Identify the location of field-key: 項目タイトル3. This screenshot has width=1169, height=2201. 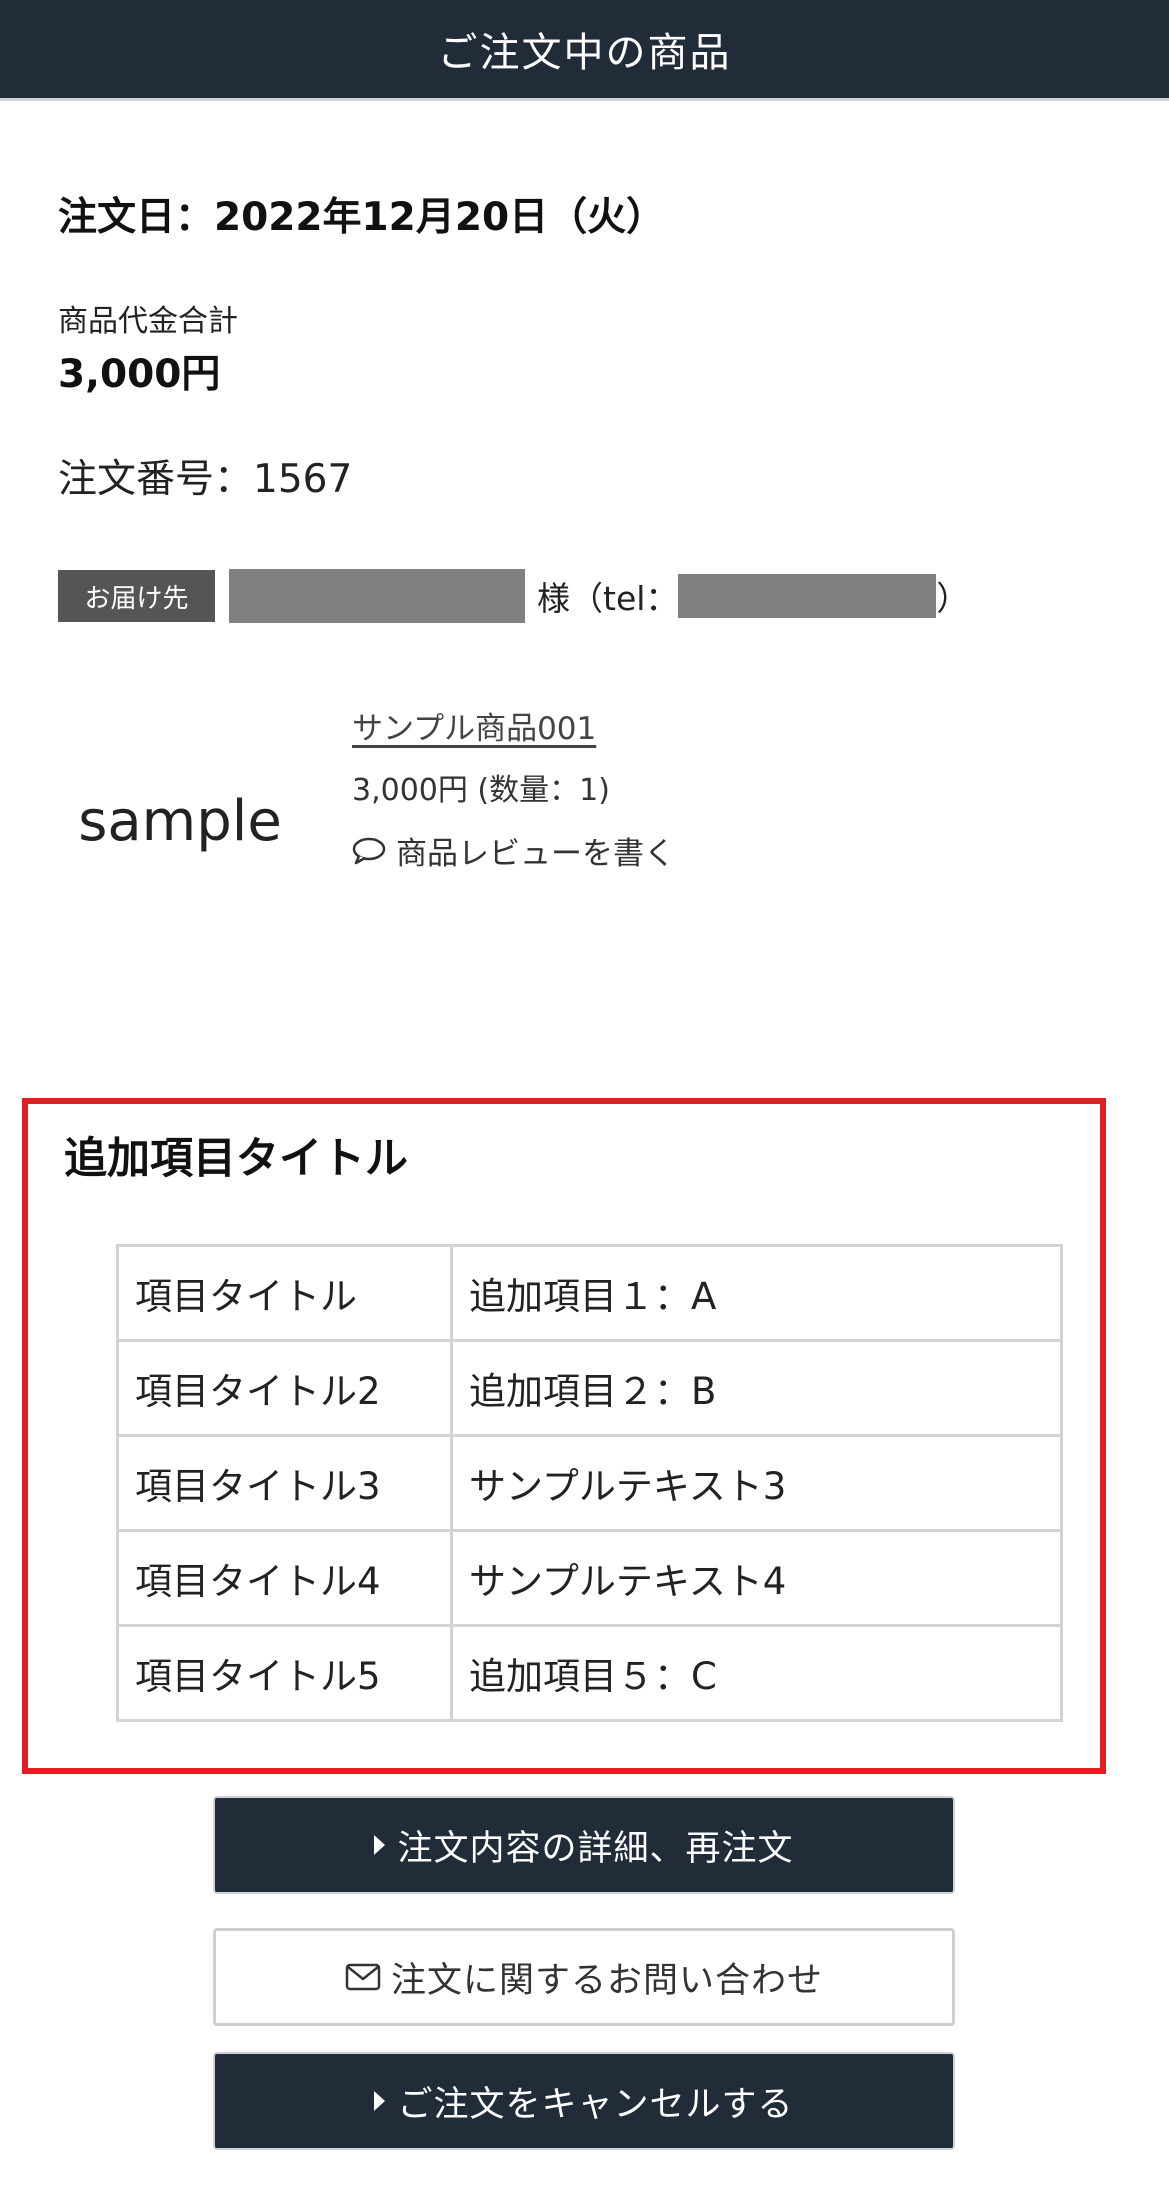
(284, 1483).